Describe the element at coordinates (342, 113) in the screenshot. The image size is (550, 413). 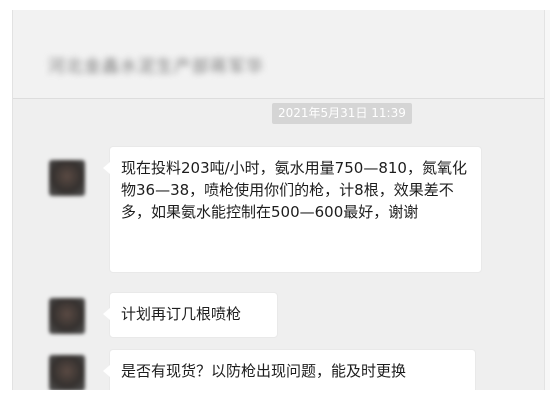
I see `message-timestamp: 2021年5月31日 11:39` at that location.